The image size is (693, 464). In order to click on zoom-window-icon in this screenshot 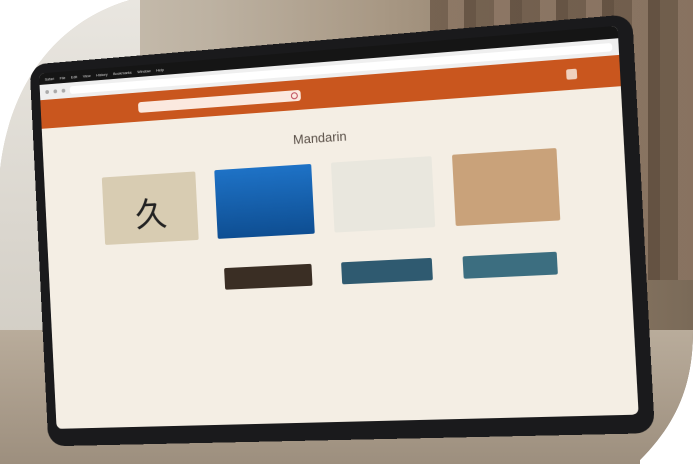, I will do `click(64, 91)`.